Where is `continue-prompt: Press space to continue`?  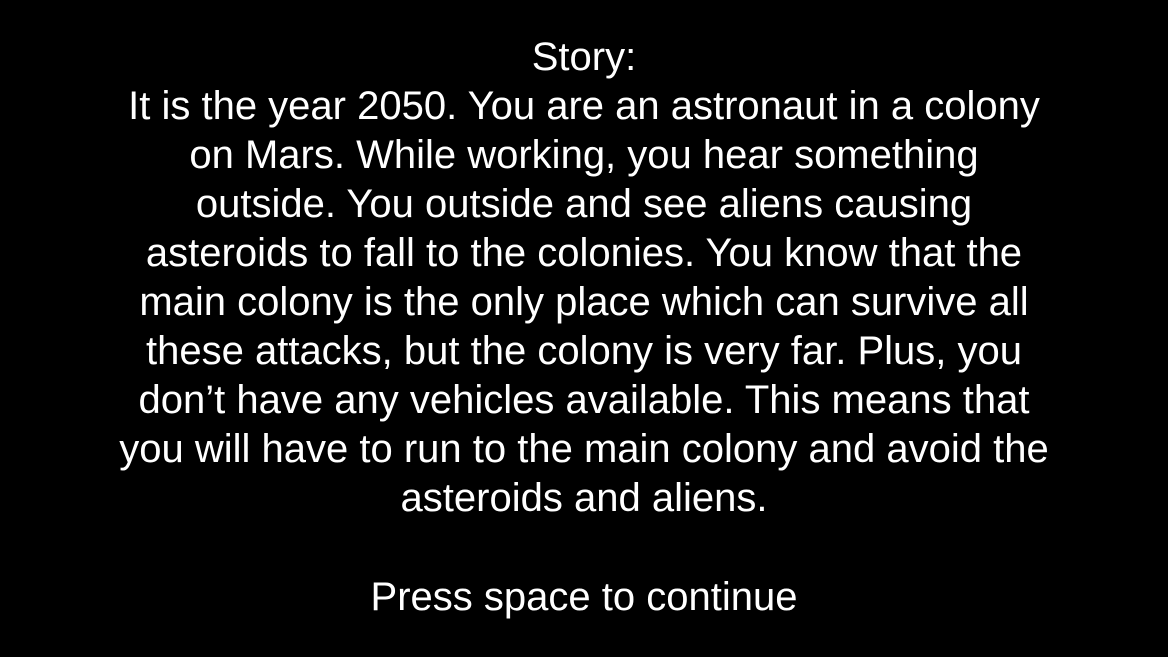
continue-prompt: Press space to continue is located at coordinates (584, 597).